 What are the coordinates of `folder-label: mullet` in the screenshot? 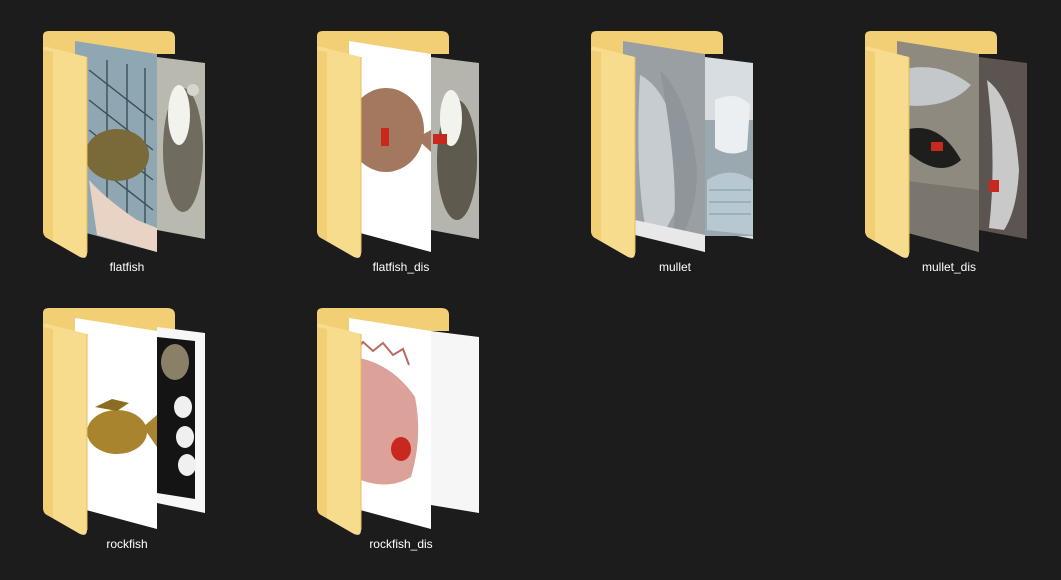 It's located at (675, 267).